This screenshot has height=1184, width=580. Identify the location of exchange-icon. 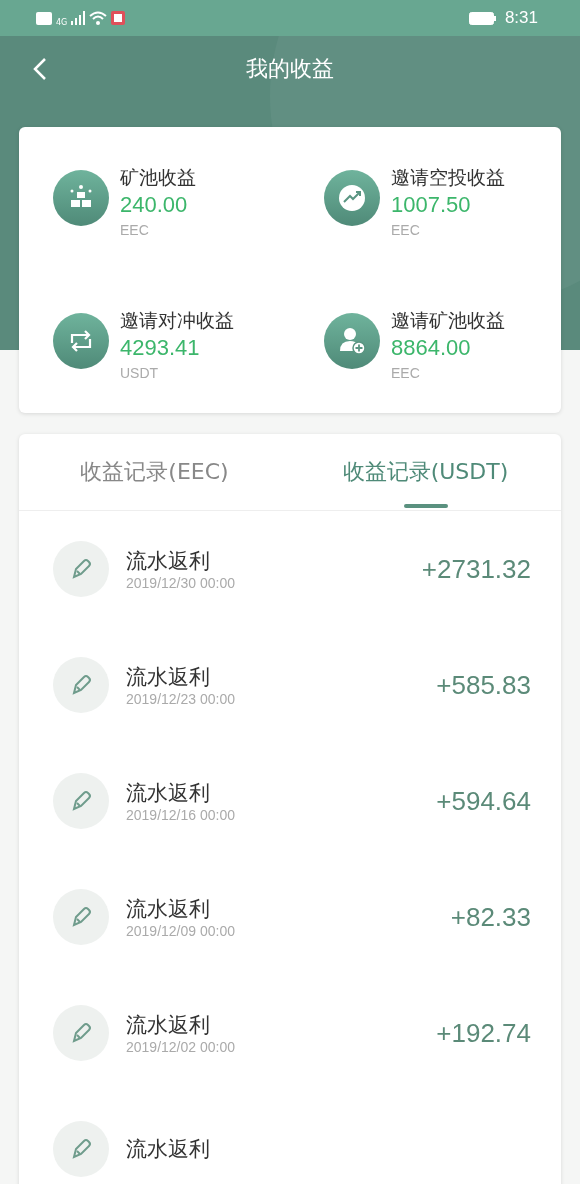
(81, 341).